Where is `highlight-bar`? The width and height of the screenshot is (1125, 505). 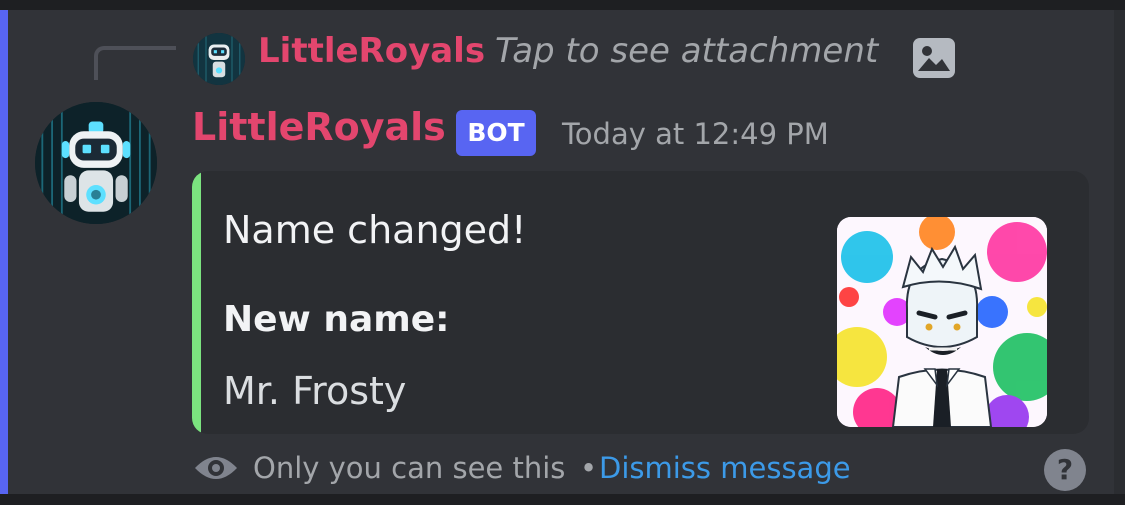
highlight-bar is located at coordinates (4, 252).